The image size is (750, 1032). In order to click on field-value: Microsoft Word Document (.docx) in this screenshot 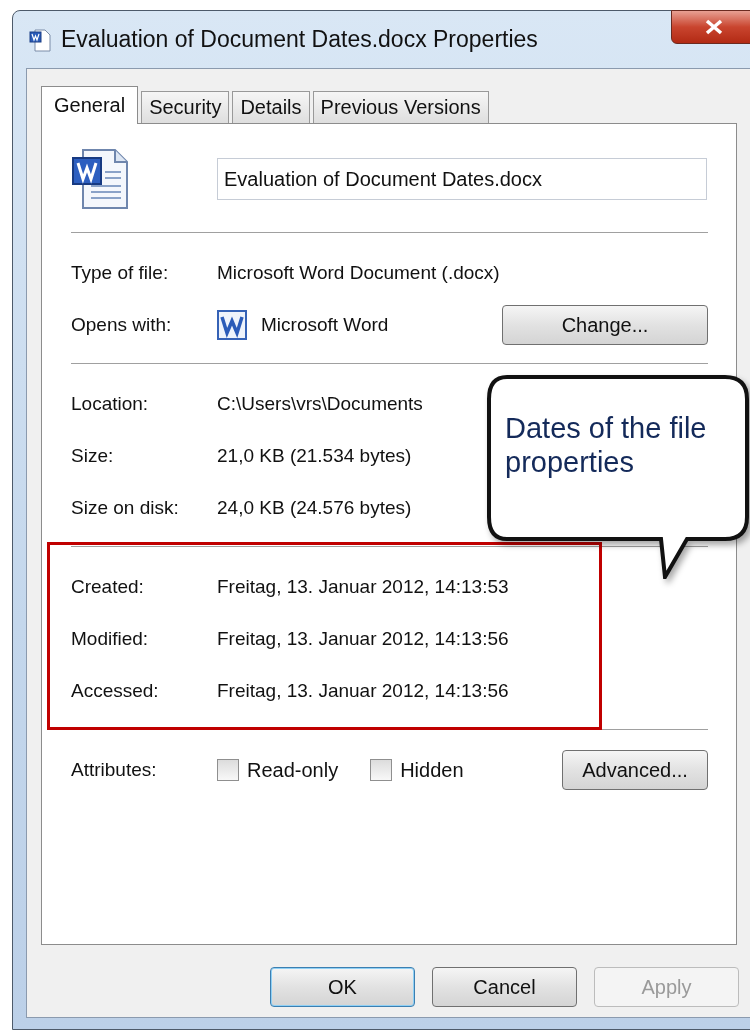, I will do `click(358, 273)`.